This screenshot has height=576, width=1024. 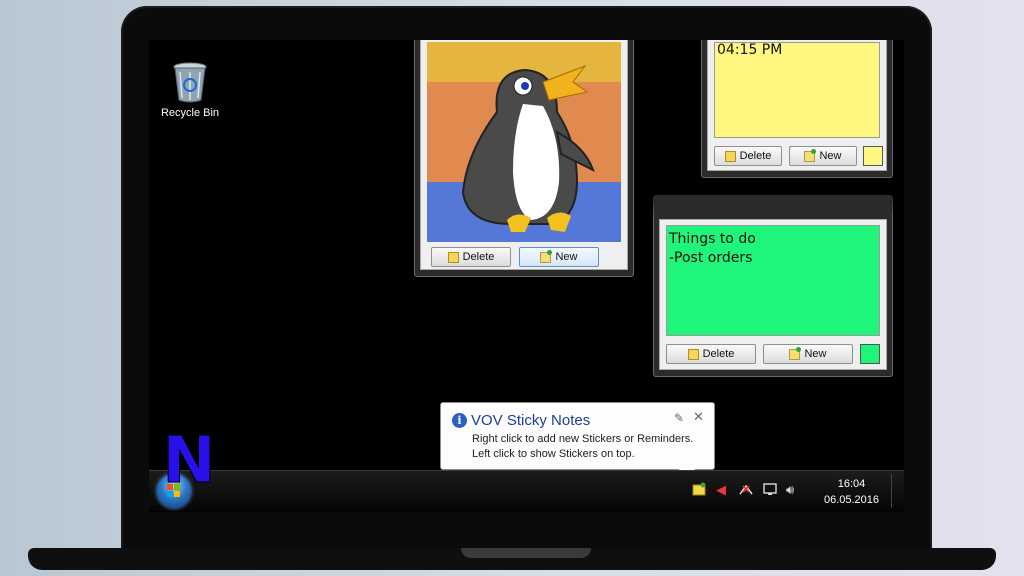 I want to click on note-line-1: Things to do, so click(x=712, y=239).